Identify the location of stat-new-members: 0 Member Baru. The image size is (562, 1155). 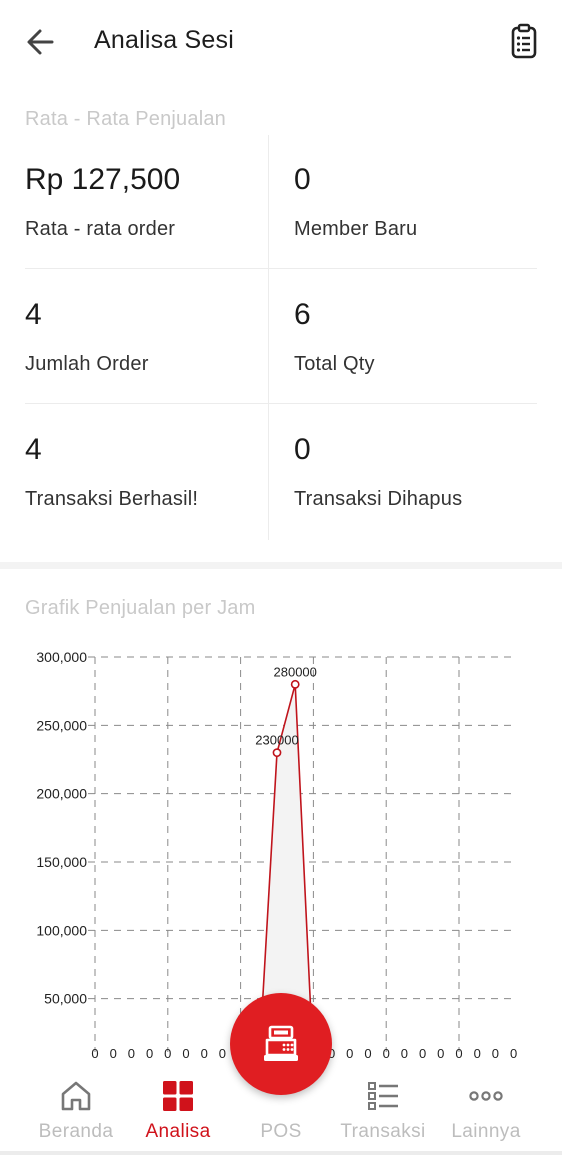
(404, 202).